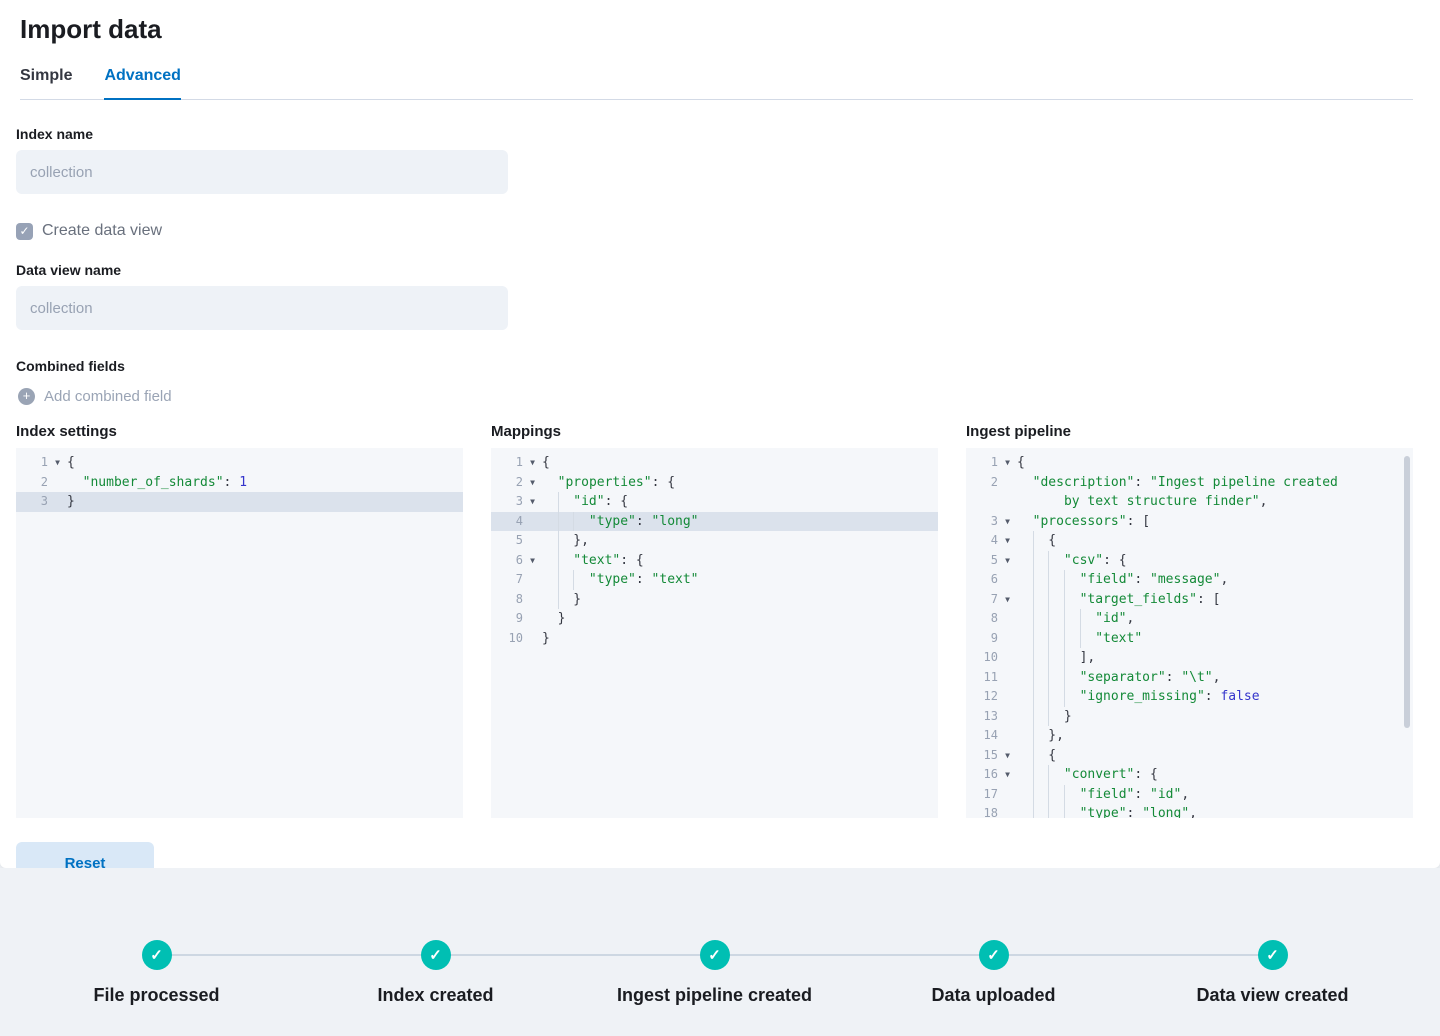  What do you see at coordinates (1189, 716) in the screenshot?
I see `code-line: 13}` at bounding box center [1189, 716].